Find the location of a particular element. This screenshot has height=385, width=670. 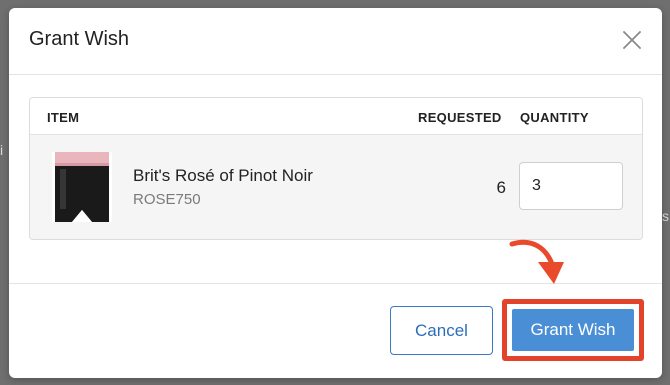

product-image is located at coordinates (82, 187).